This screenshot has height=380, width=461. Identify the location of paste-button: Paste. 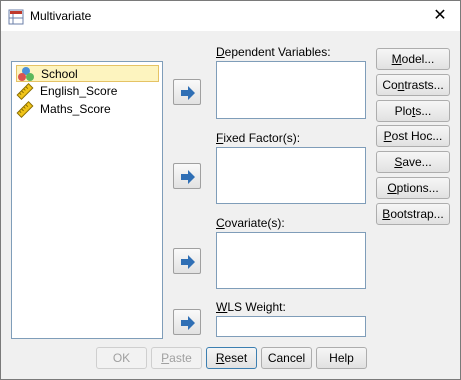
(176, 358).